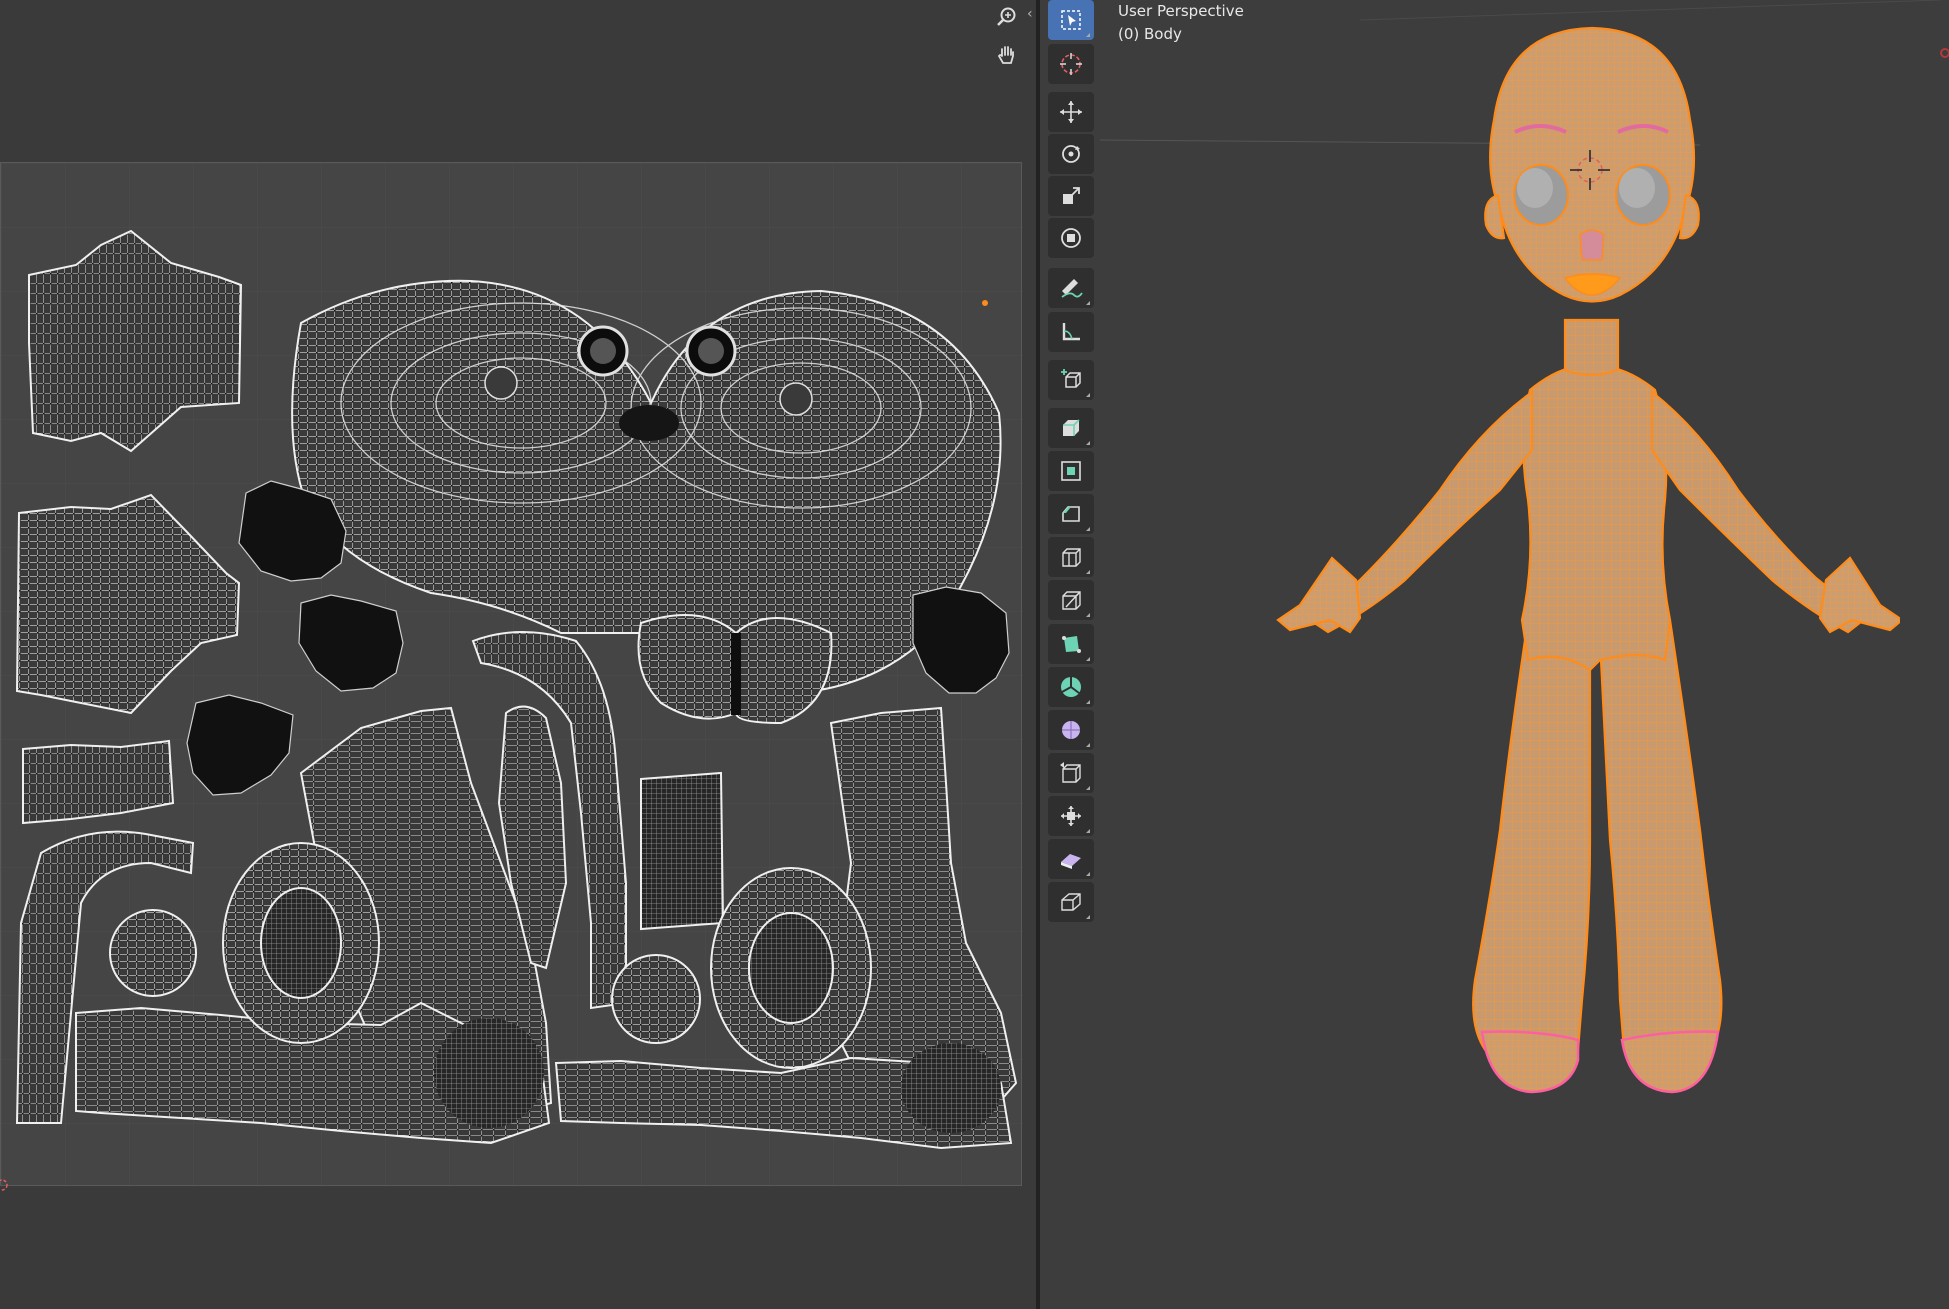 Image resolution: width=1949 pixels, height=1309 pixels. Describe the element at coordinates (1071, 380) in the screenshot. I see `add-cube-icon` at that location.